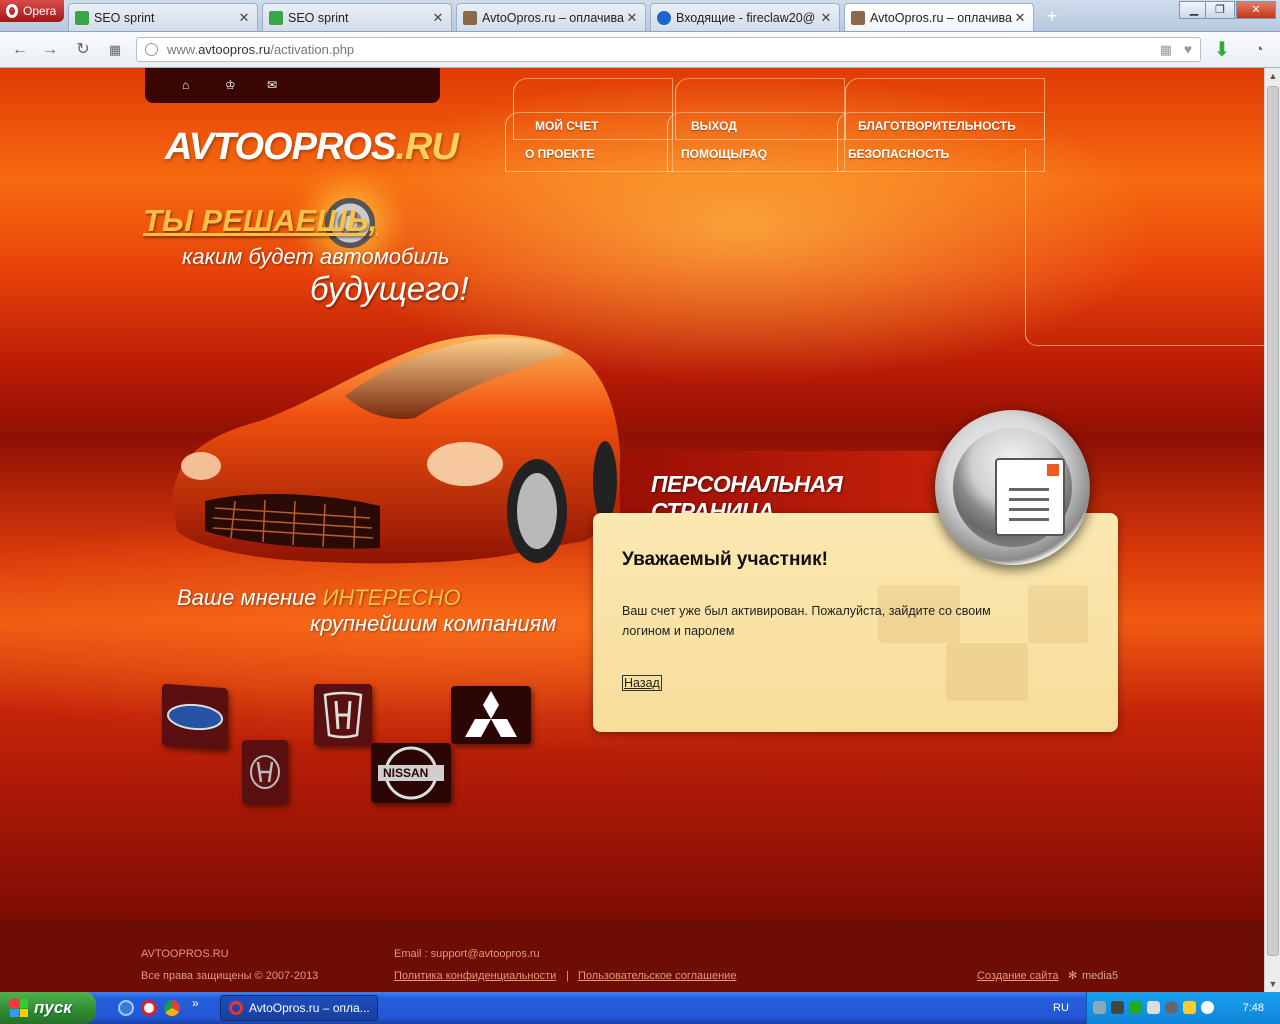 The height and width of the screenshot is (1024, 1280). I want to click on quicklaunch-more-icon: », so click(195, 1003).